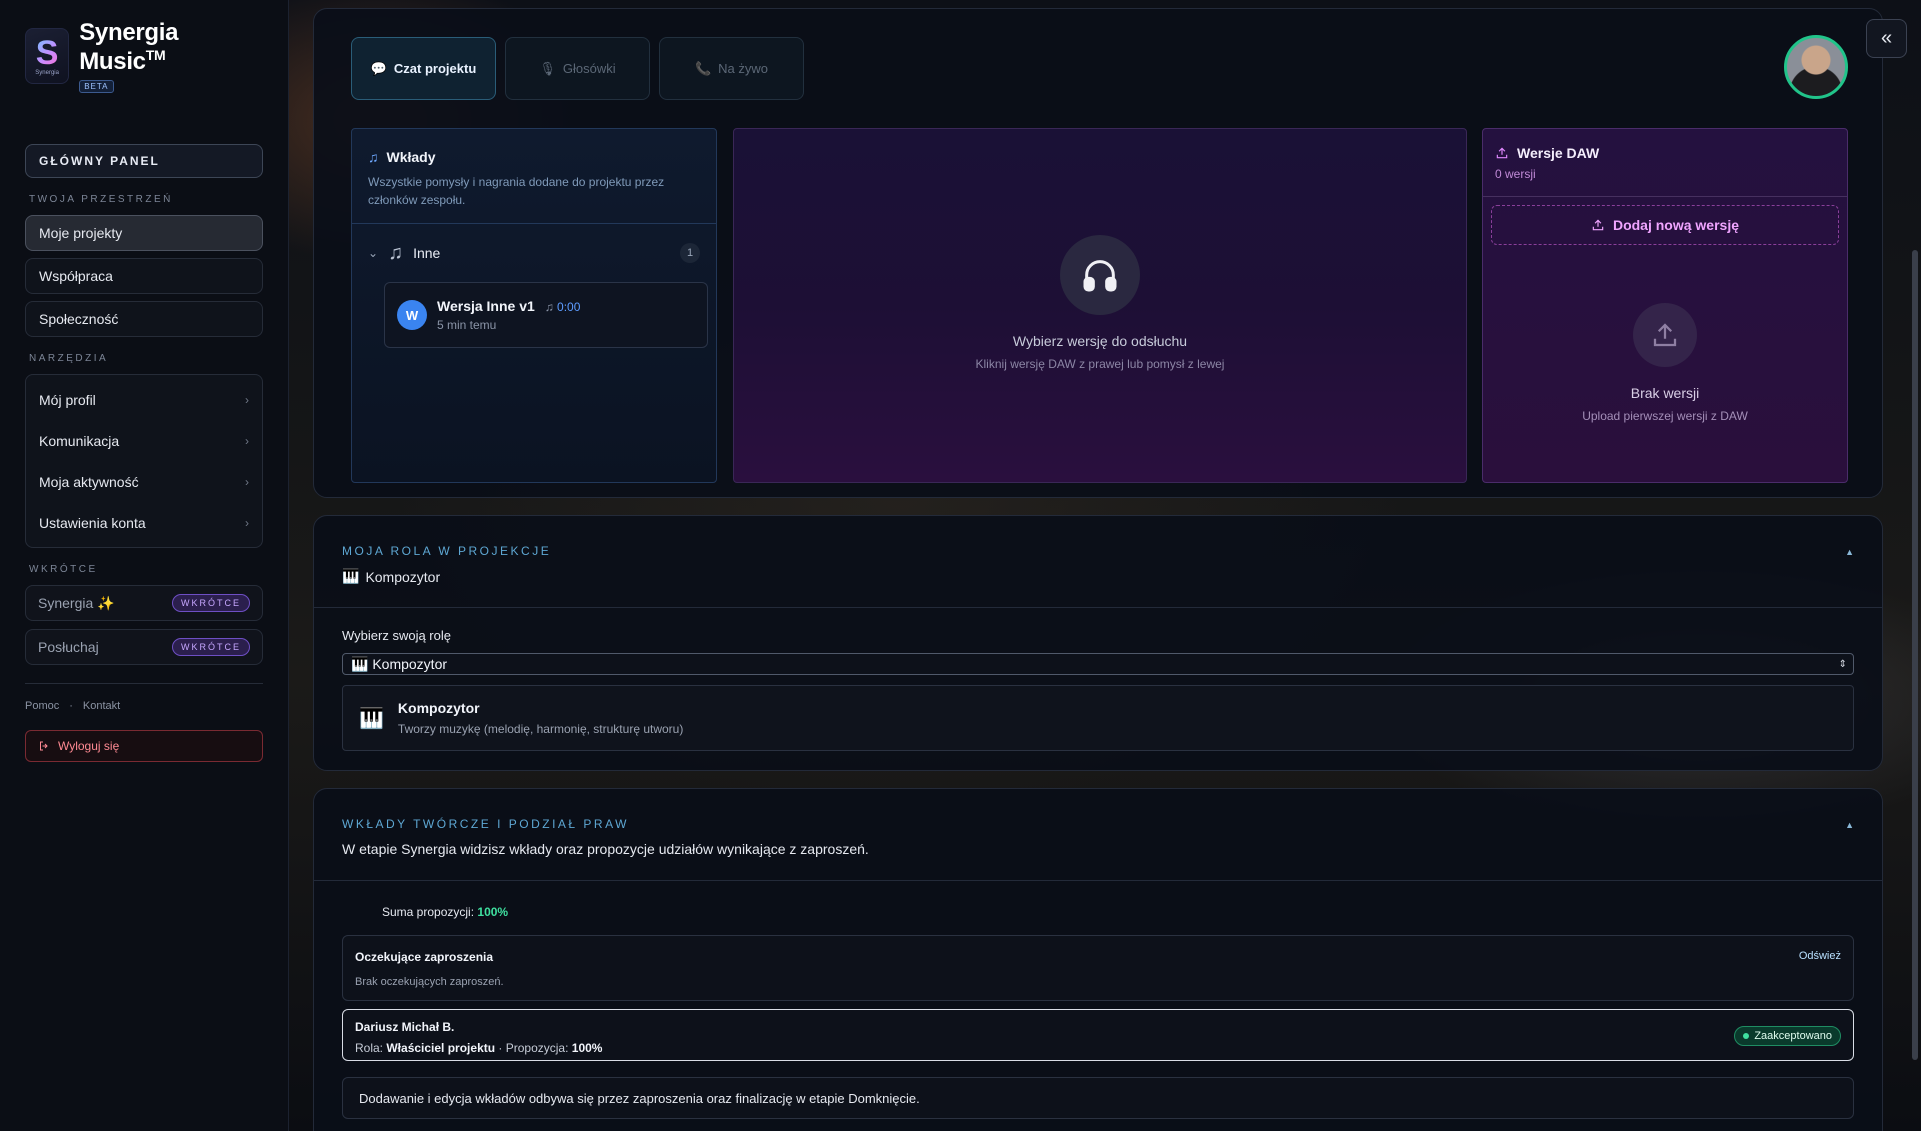 Image resolution: width=1921 pixels, height=1131 pixels. I want to click on microphone-icon: 🎙, so click(547, 68).